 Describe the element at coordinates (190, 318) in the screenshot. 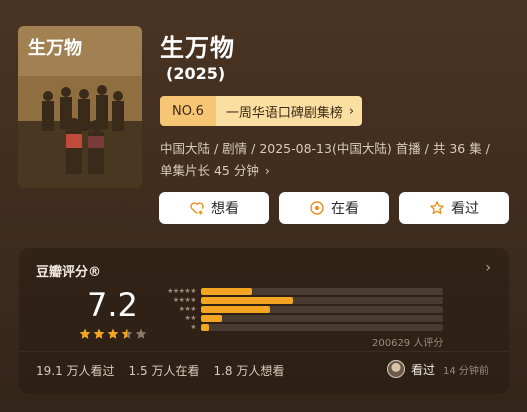

I see `distribution-stars: ★★` at that location.